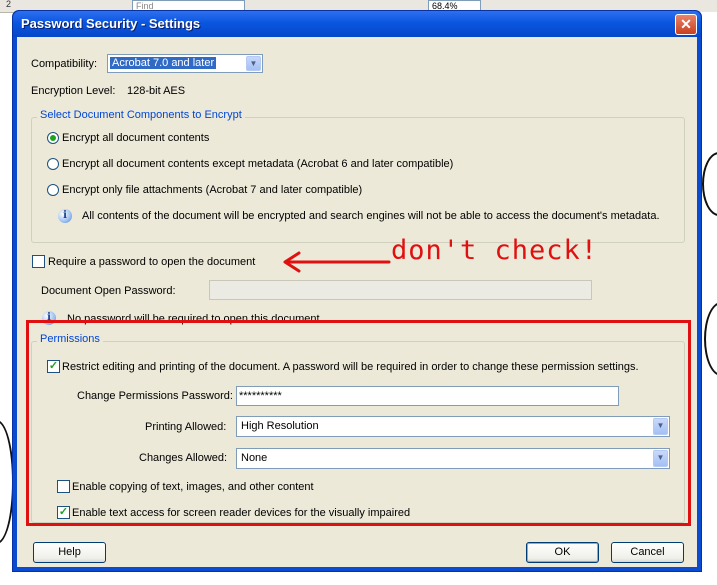  Describe the element at coordinates (38, 261) in the screenshot. I see `require-open-password-checkbox` at that location.